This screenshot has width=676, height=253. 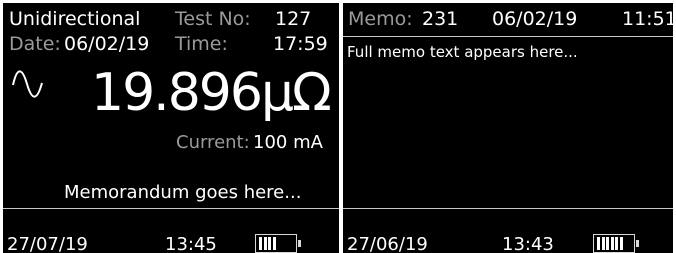 I want to click on header-divider, so click(x=508, y=36).